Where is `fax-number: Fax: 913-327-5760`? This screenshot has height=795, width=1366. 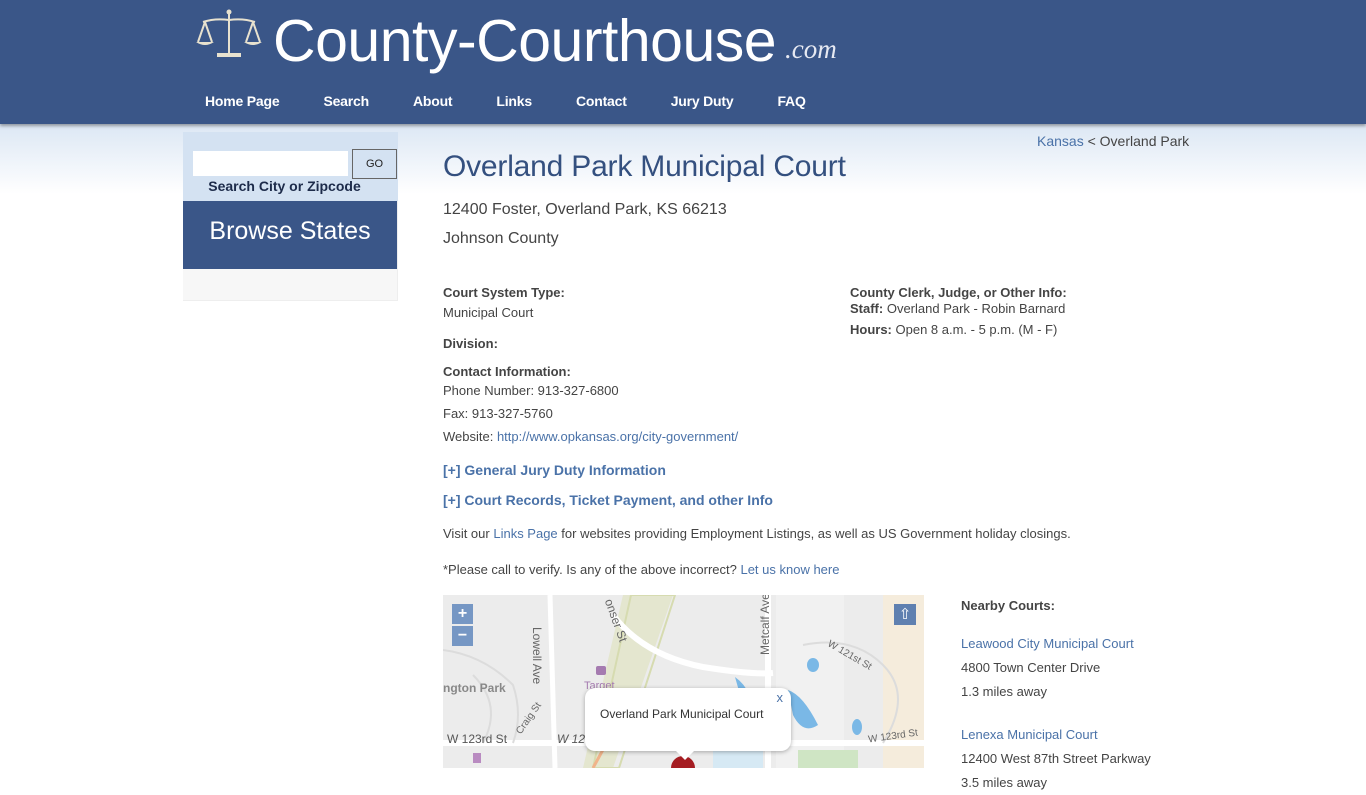 fax-number: Fax: 913-327-5760 is located at coordinates (498, 413).